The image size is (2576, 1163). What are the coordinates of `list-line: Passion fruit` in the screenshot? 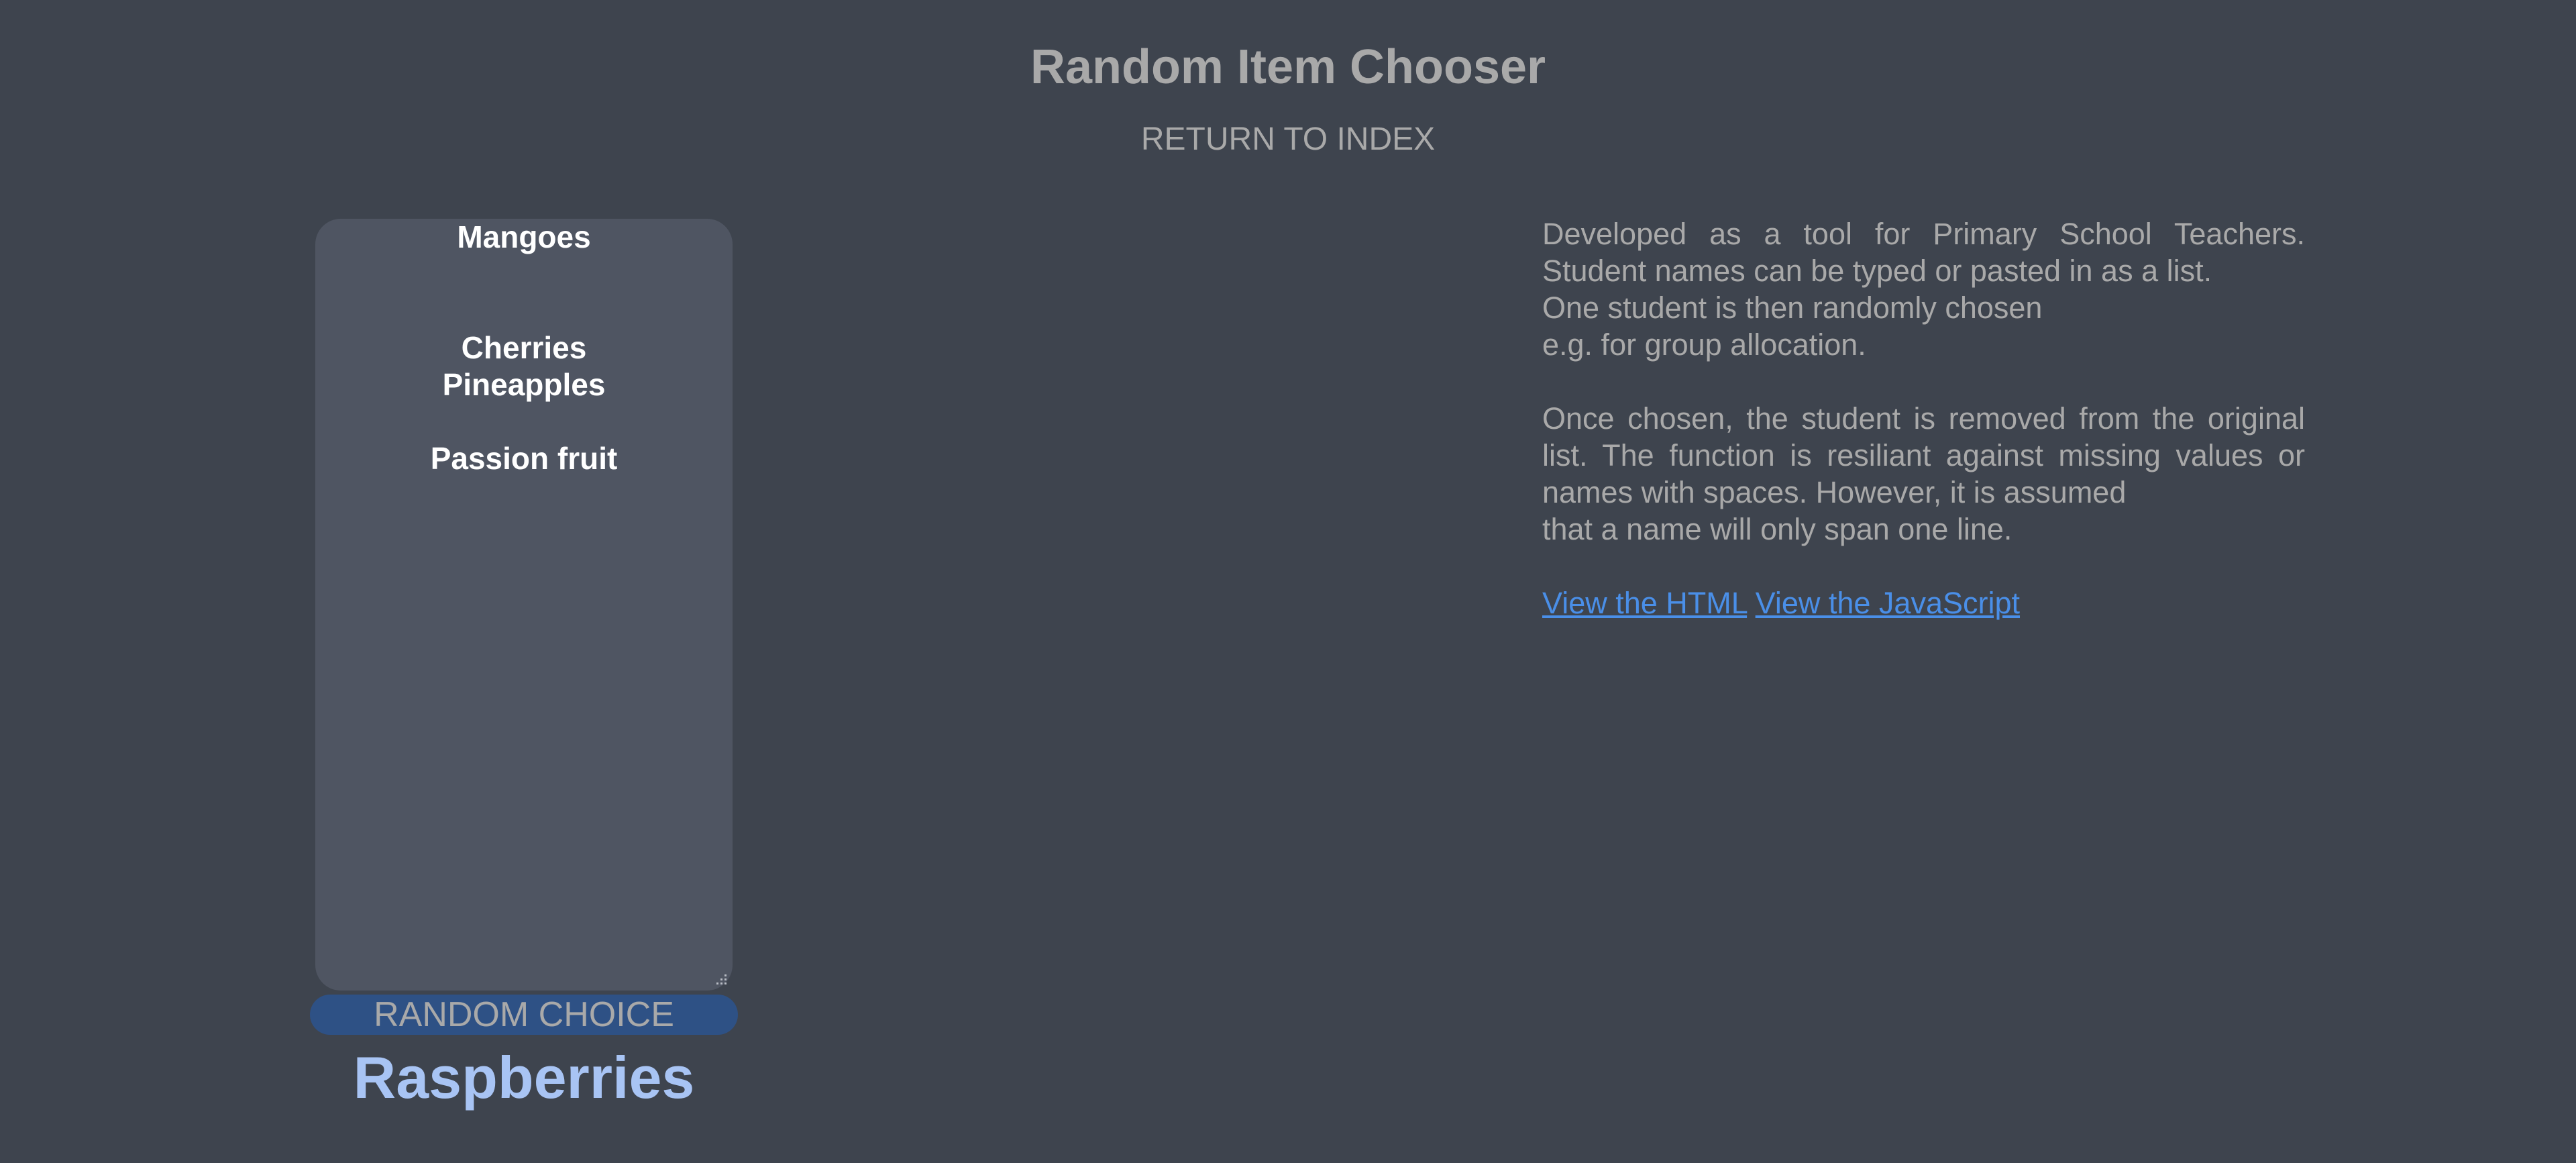 It's located at (524, 458).